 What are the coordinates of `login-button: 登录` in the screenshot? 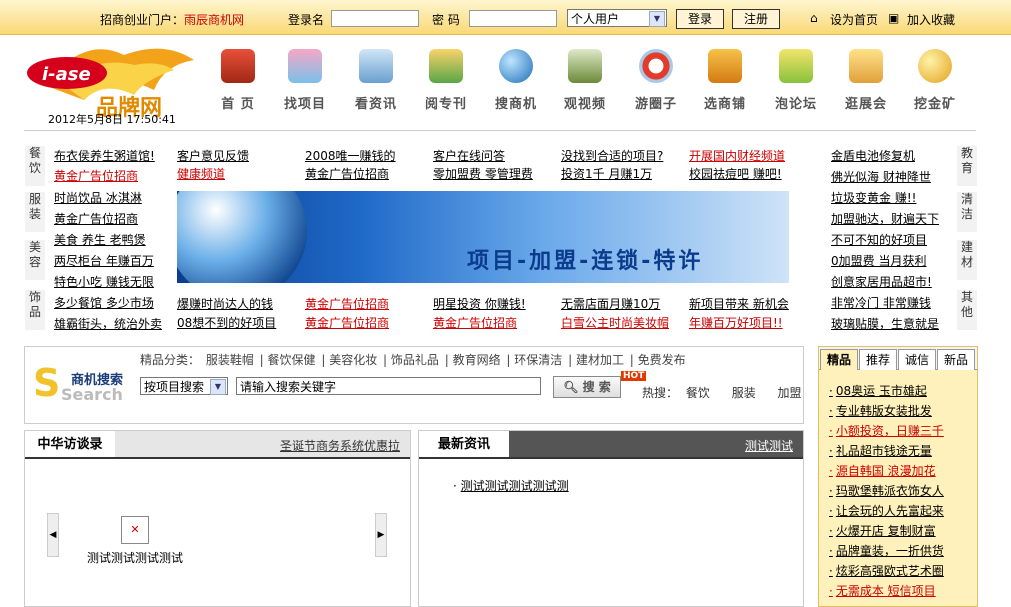 It's located at (700, 19).